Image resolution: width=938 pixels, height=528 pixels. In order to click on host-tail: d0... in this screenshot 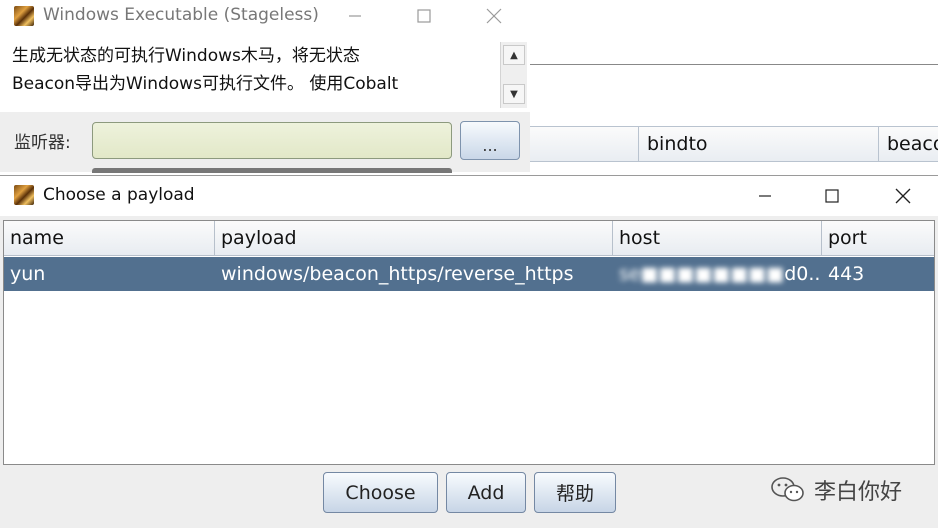, I will do `click(803, 274)`.